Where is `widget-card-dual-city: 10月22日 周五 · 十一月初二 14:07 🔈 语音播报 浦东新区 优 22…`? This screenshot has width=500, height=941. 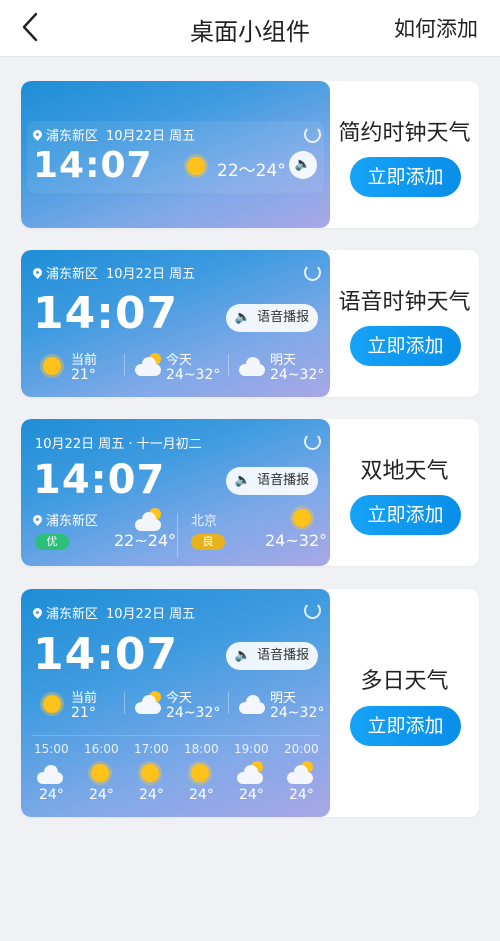 widget-card-dual-city: 10月22日 周五 · 十一月初二 14:07 🔈 语音播报 浦东新区 优 22… is located at coordinates (250, 492).